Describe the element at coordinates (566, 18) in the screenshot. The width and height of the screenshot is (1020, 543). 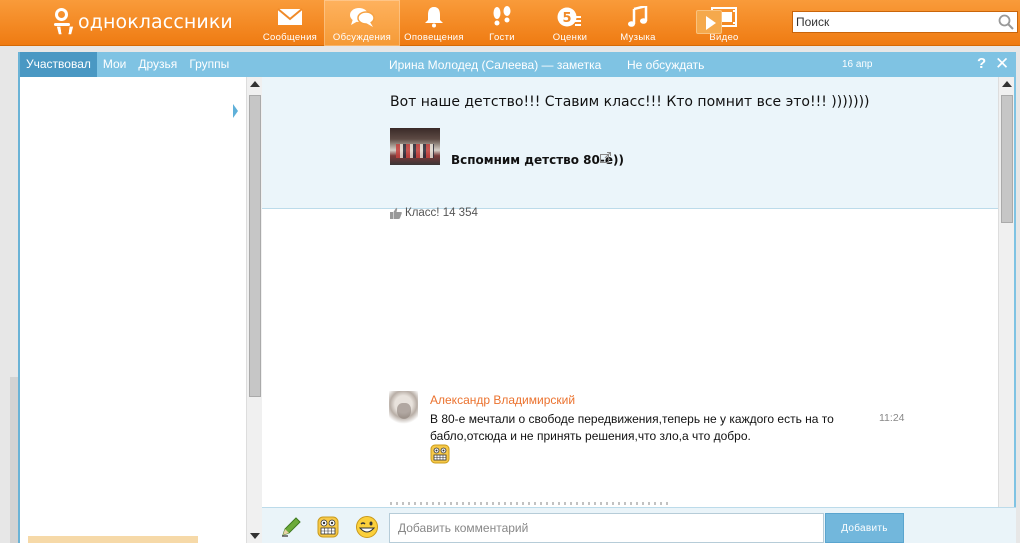
I see `svg-text: 5` at that location.